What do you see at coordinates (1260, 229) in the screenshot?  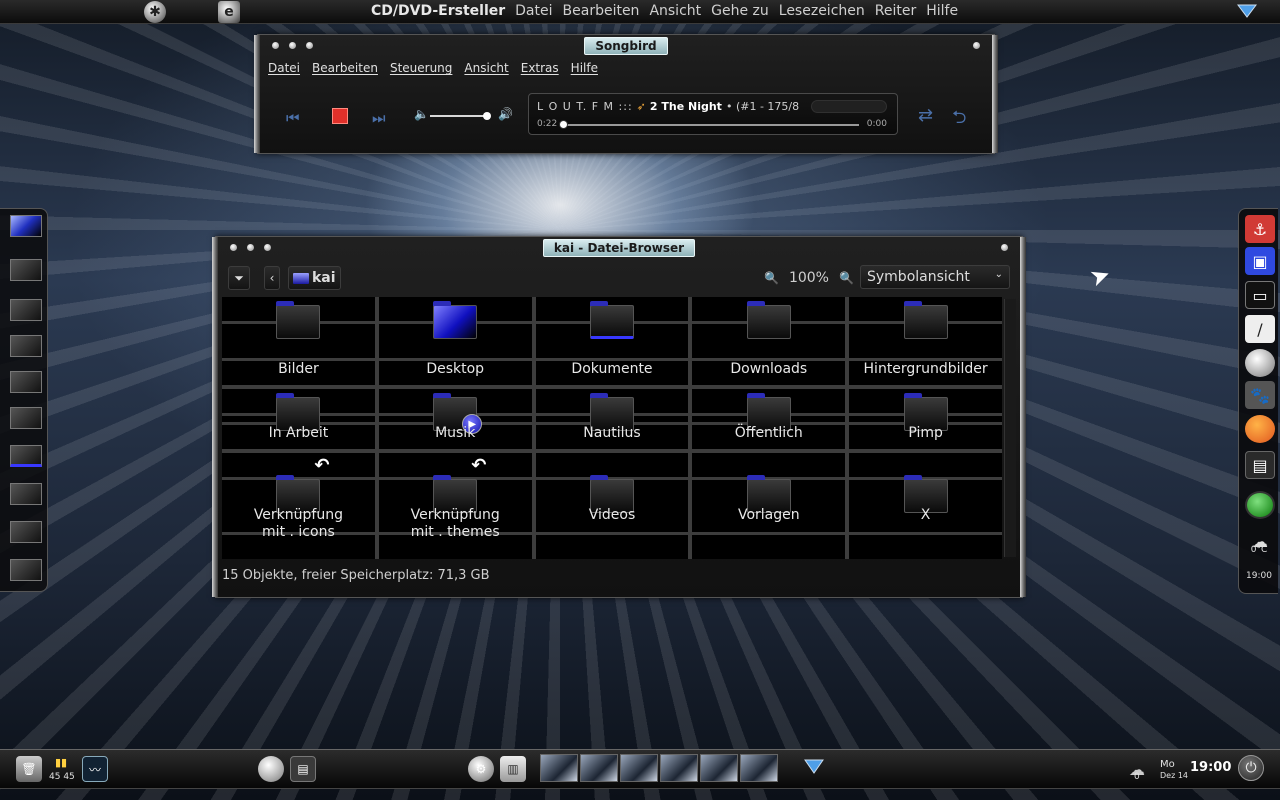 I see `anchor-icon: ⚓` at bounding box center [1260, 229].